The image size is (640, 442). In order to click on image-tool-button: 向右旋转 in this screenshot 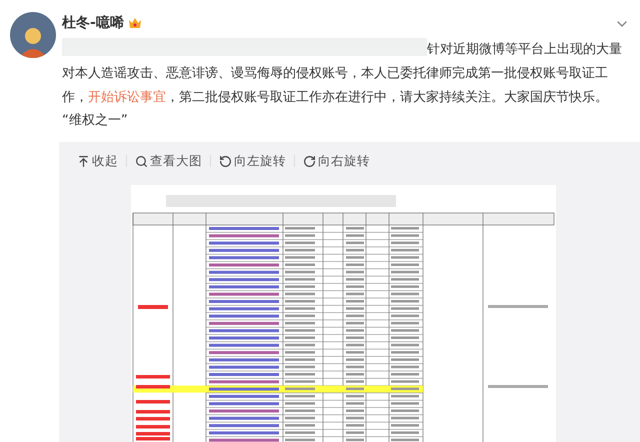, I will do `click(336, 161)`.